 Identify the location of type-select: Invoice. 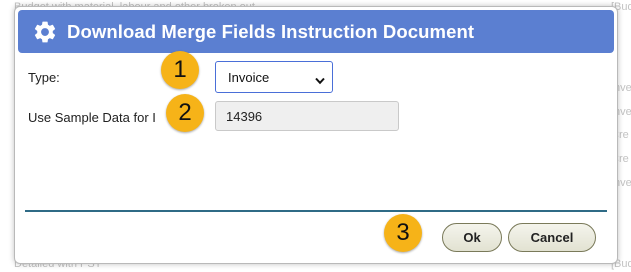
(274, 77).